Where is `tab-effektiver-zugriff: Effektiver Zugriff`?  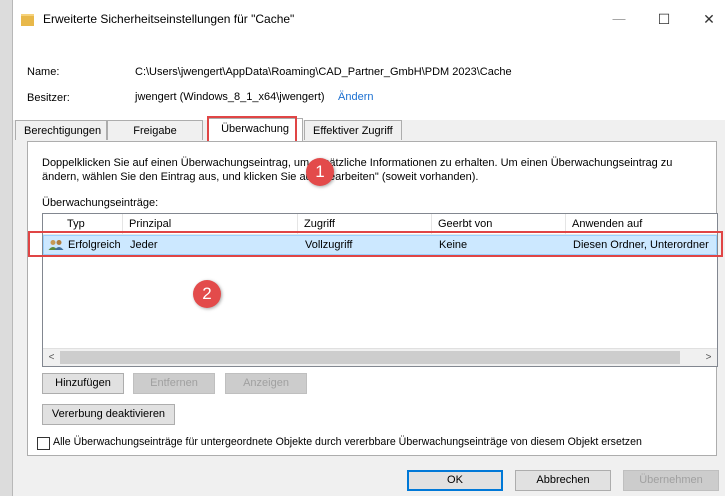
tab-effektiver-zugriff: Effektiver Zugriff is located at coordinates (353, 130).